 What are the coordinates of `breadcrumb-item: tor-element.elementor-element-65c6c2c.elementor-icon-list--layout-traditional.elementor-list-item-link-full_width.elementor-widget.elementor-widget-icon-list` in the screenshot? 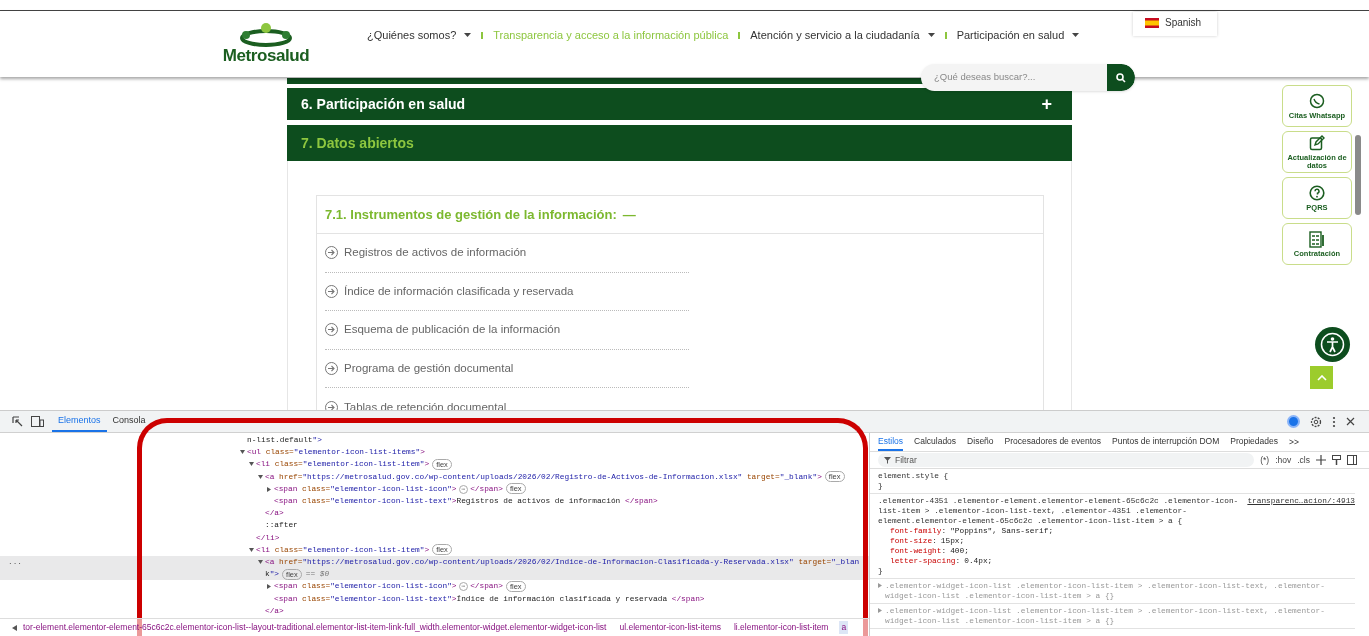 It's located at (315, 627).